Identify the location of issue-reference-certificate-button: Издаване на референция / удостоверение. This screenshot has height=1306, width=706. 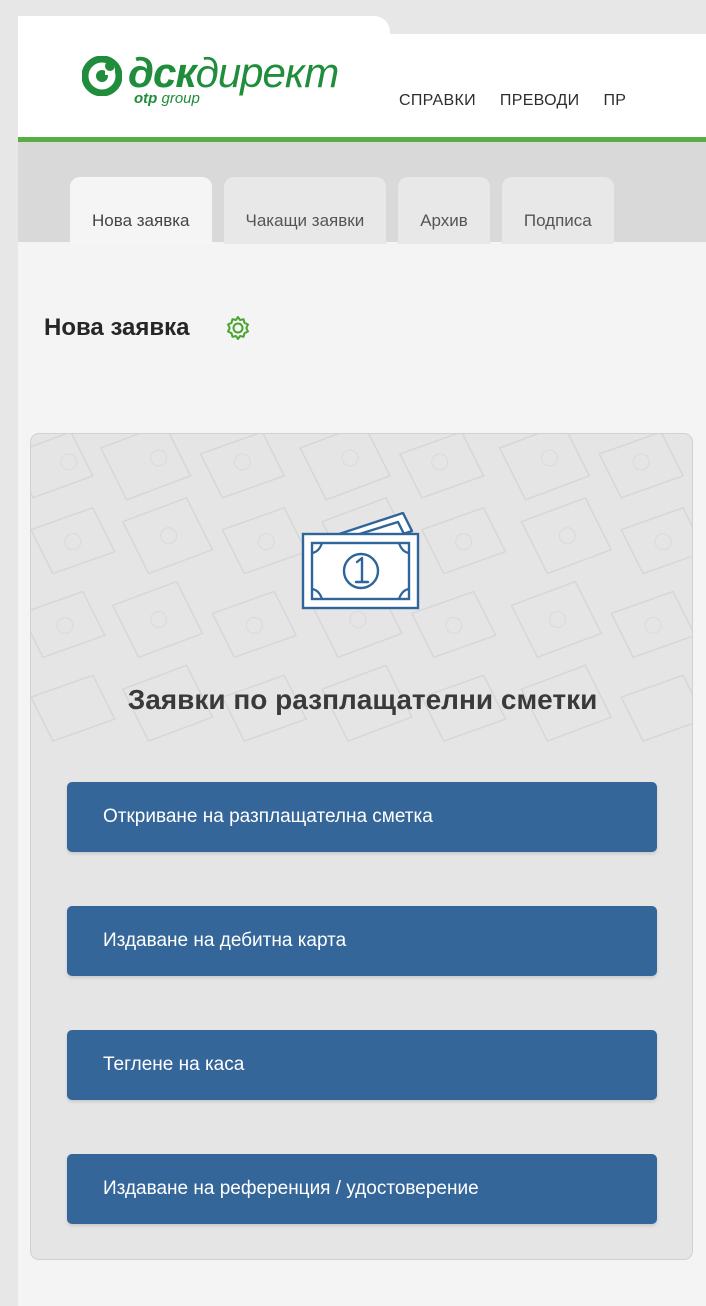
(362, 1189).